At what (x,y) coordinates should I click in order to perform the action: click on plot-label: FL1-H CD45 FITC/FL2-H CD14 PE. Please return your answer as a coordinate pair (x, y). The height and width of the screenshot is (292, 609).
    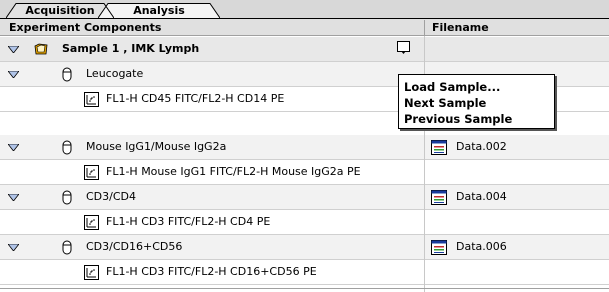
    Looking at the image, I should click on (195, 98).